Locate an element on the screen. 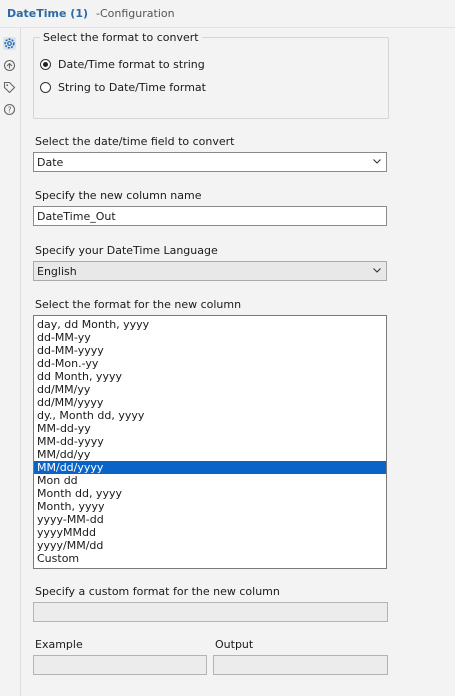  format-option: dd Month, yyyy is located at coordinates (210, 376).